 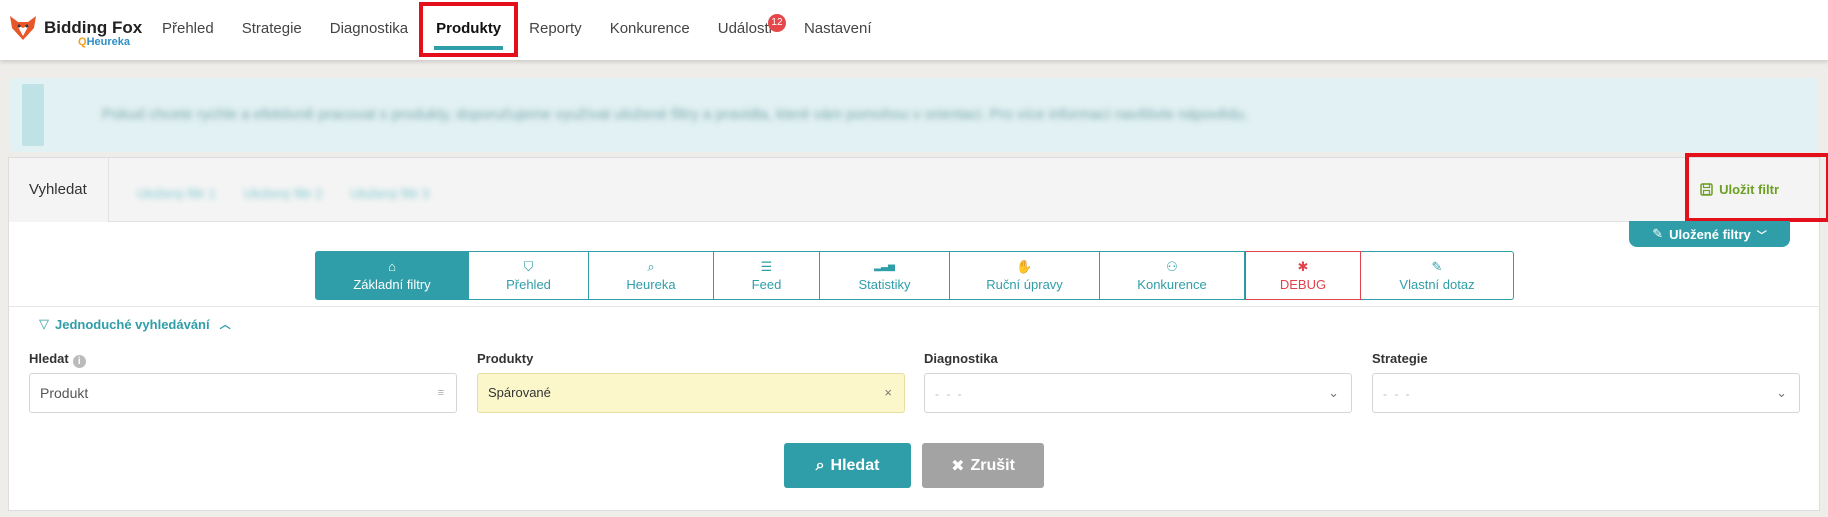 What do you see at coordinates (132, 324) in the screenshot?
I see `simple-search-label: Jednoduché vyhledávání` at bounding box center [132, 324].